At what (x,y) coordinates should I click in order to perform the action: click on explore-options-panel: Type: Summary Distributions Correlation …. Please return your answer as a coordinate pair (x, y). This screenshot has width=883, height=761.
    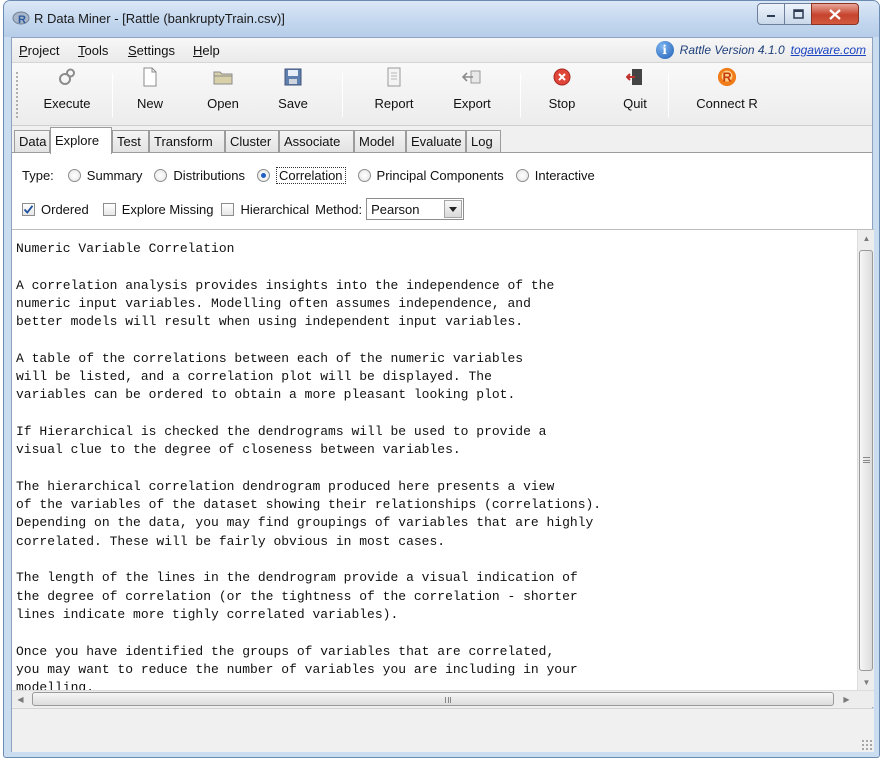
    Looking at the image, I should click on (442, 190).